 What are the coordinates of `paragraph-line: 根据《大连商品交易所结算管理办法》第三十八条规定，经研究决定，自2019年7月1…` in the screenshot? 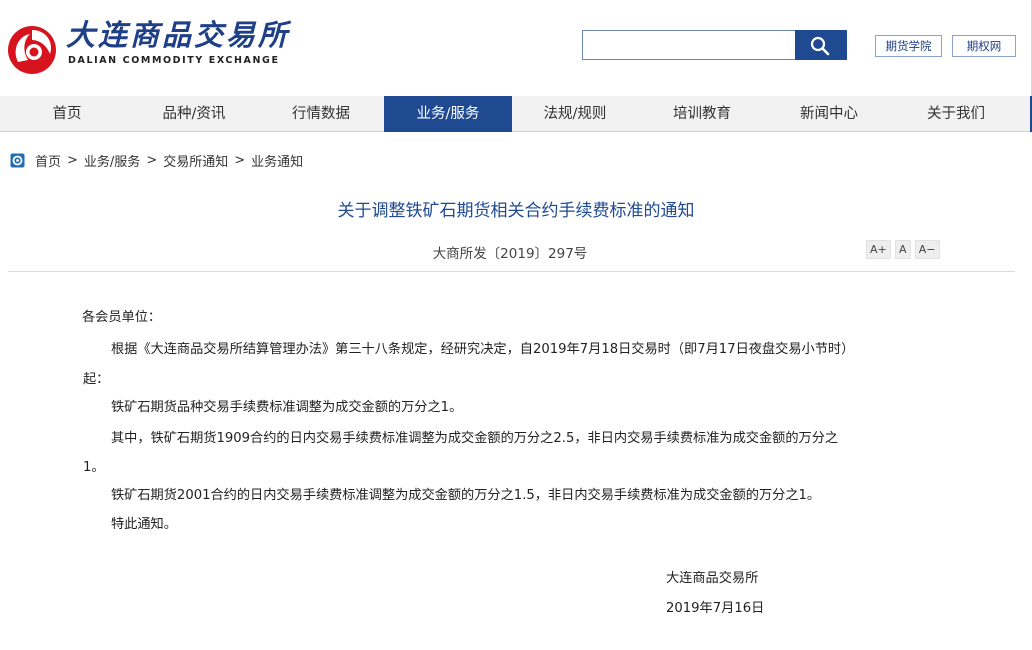 It's located at (483, 349).